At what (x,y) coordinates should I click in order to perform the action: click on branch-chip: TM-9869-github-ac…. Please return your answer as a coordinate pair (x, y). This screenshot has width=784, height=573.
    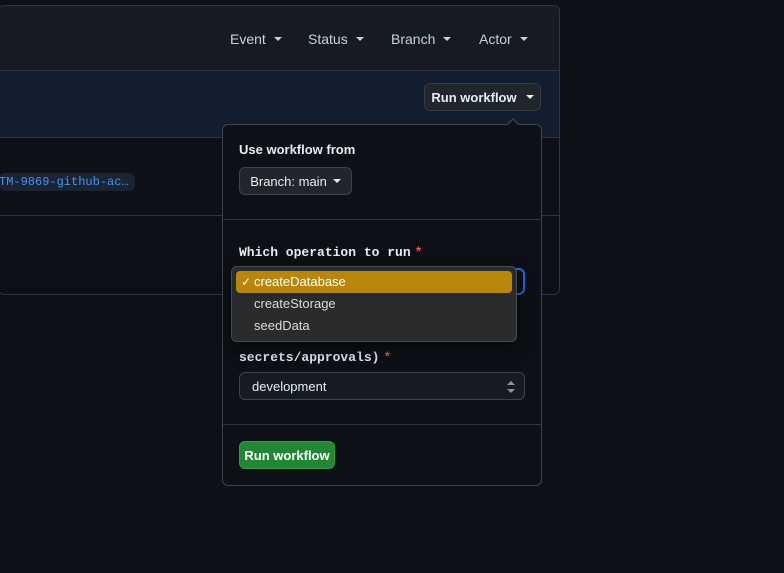
    Looking at the image, I should click on (67, 182).